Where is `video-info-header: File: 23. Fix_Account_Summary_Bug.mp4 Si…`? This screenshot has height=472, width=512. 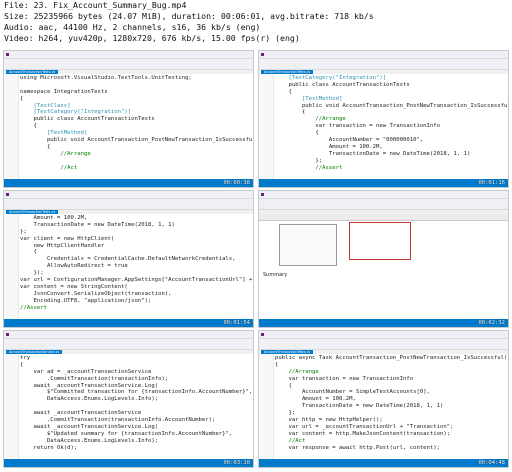 video-info-header: File: 23. Fix_Account_Summary_Bug.mp4 Si… is located at coordinates (256, 25).